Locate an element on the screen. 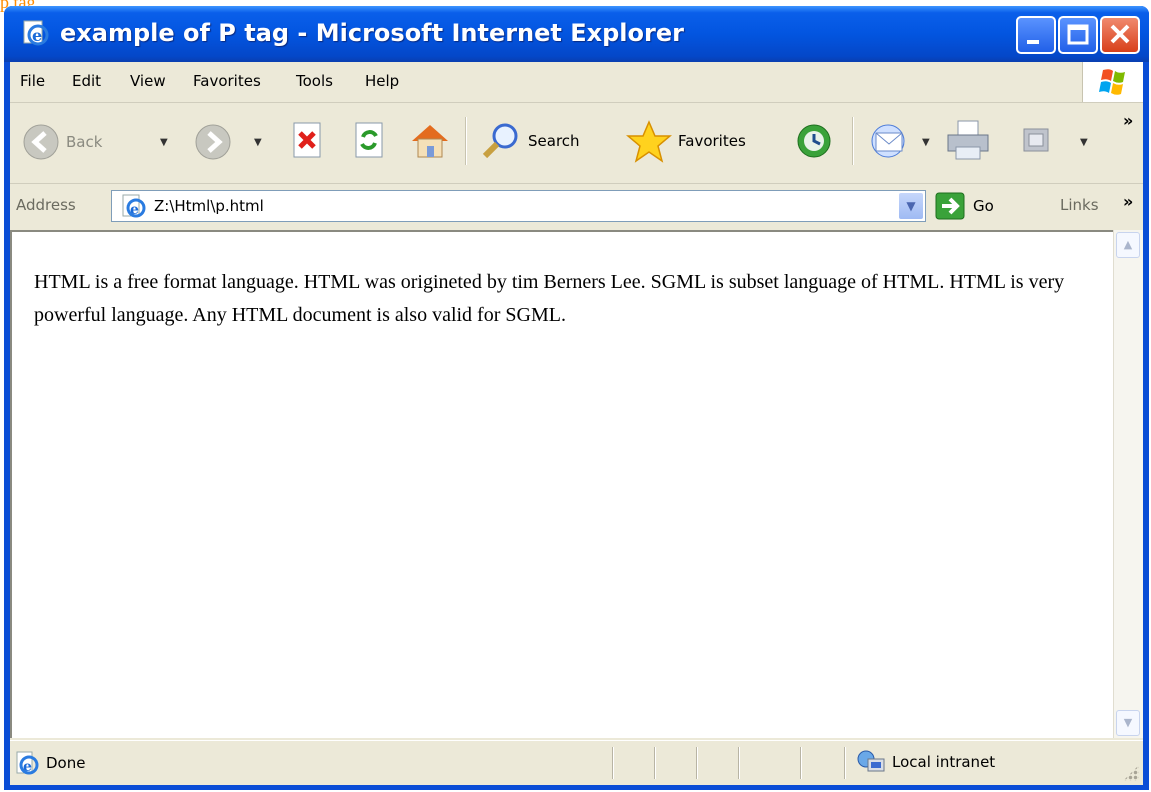 The width and height of the screenshot is (1151, 792). stop-icon is located at coordinates (307, 140).